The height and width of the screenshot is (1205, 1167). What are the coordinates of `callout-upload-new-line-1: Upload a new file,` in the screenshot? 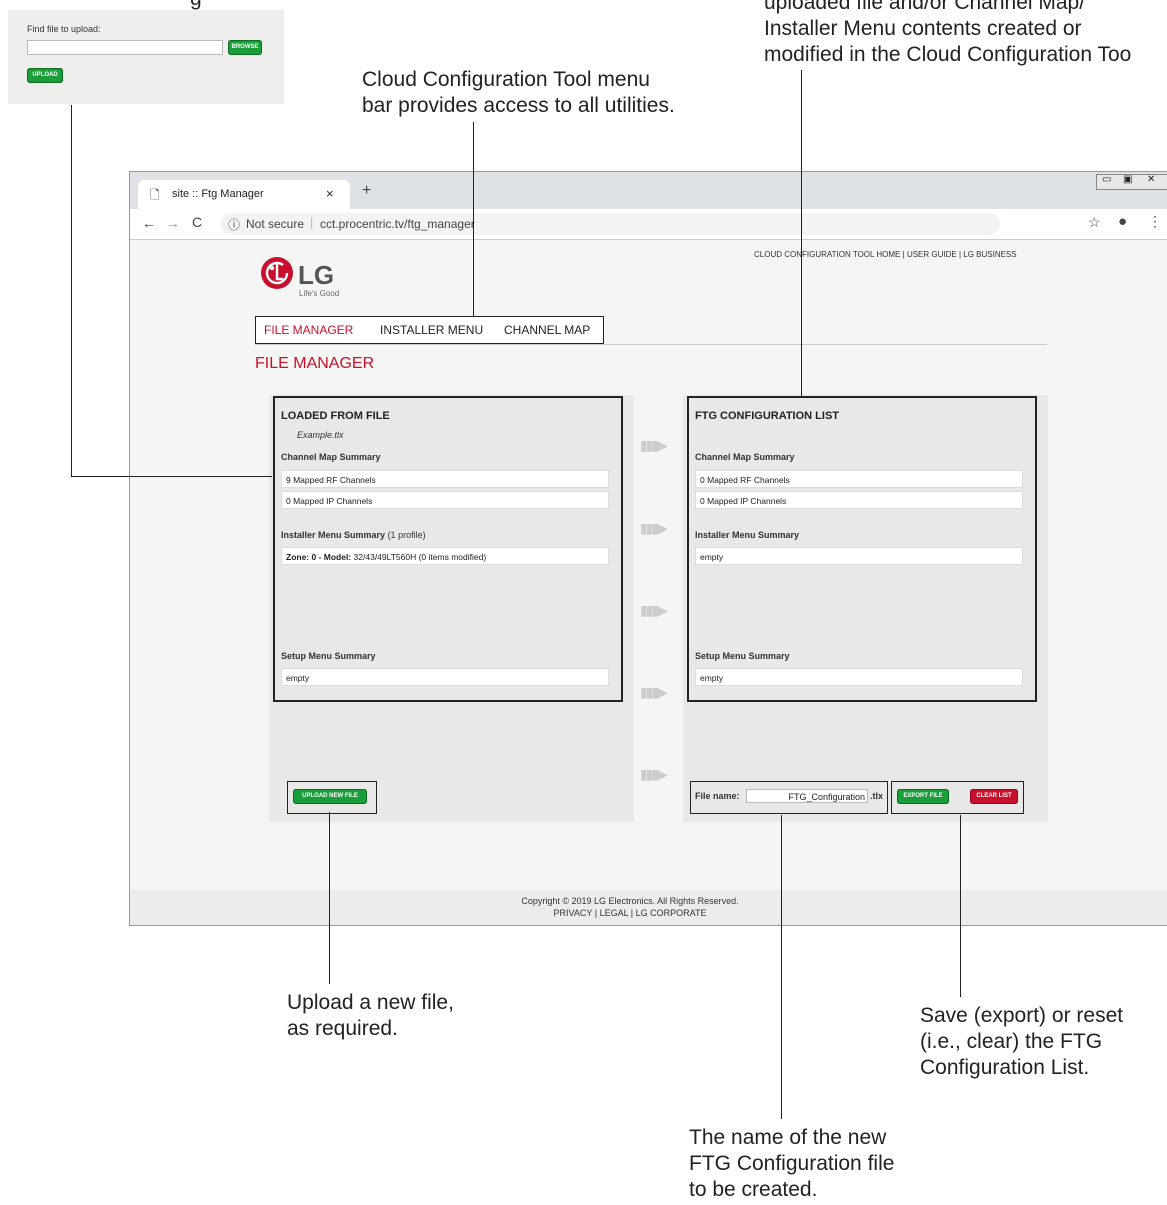 It's located at (370, 1002).